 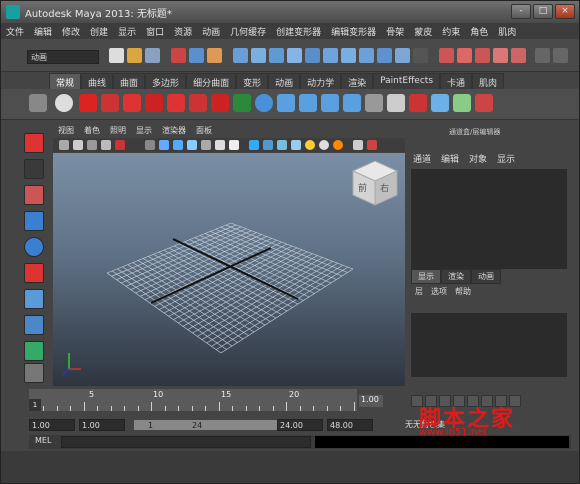 I want to click on render-current-icon, so click(x=348, y=55).